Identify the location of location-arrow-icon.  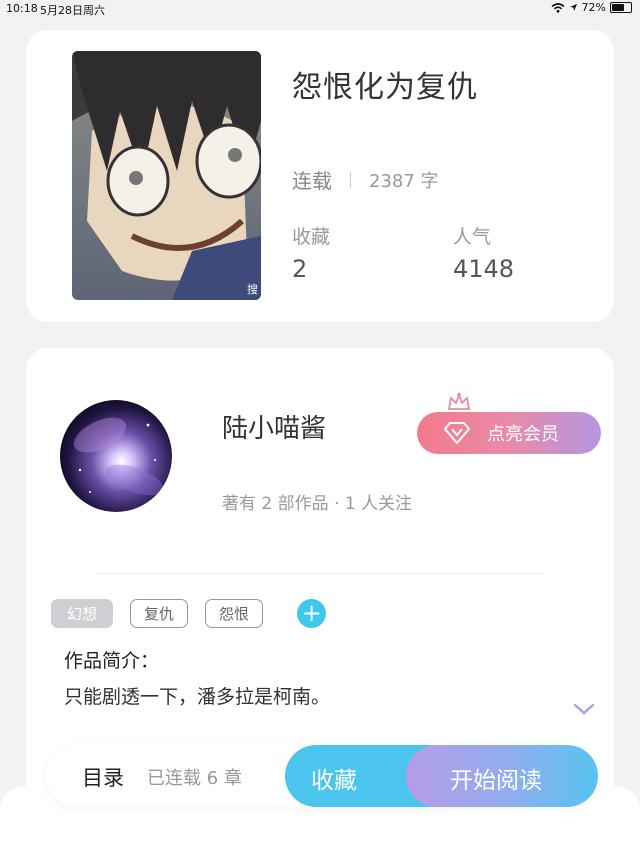
(573, 7).